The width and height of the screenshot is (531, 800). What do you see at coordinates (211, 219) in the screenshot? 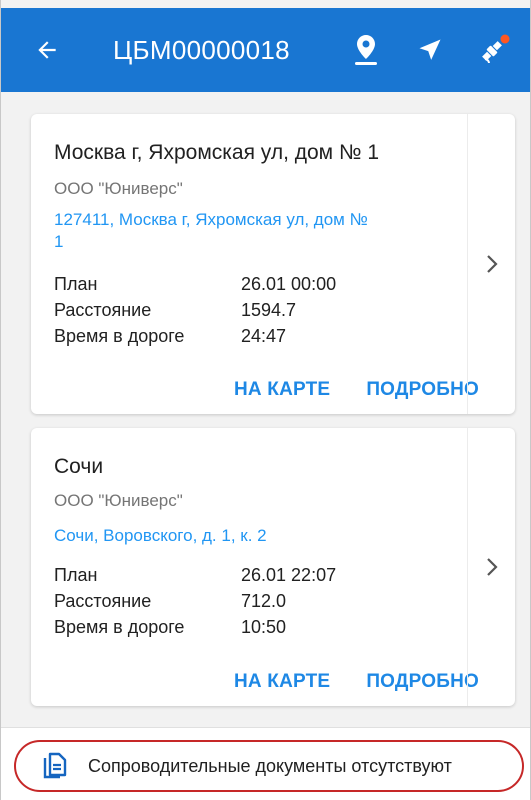
I see `stop-address-line1: 127411, Москва г, Яхромская ул, дом №` at bounding box center [211, 219].